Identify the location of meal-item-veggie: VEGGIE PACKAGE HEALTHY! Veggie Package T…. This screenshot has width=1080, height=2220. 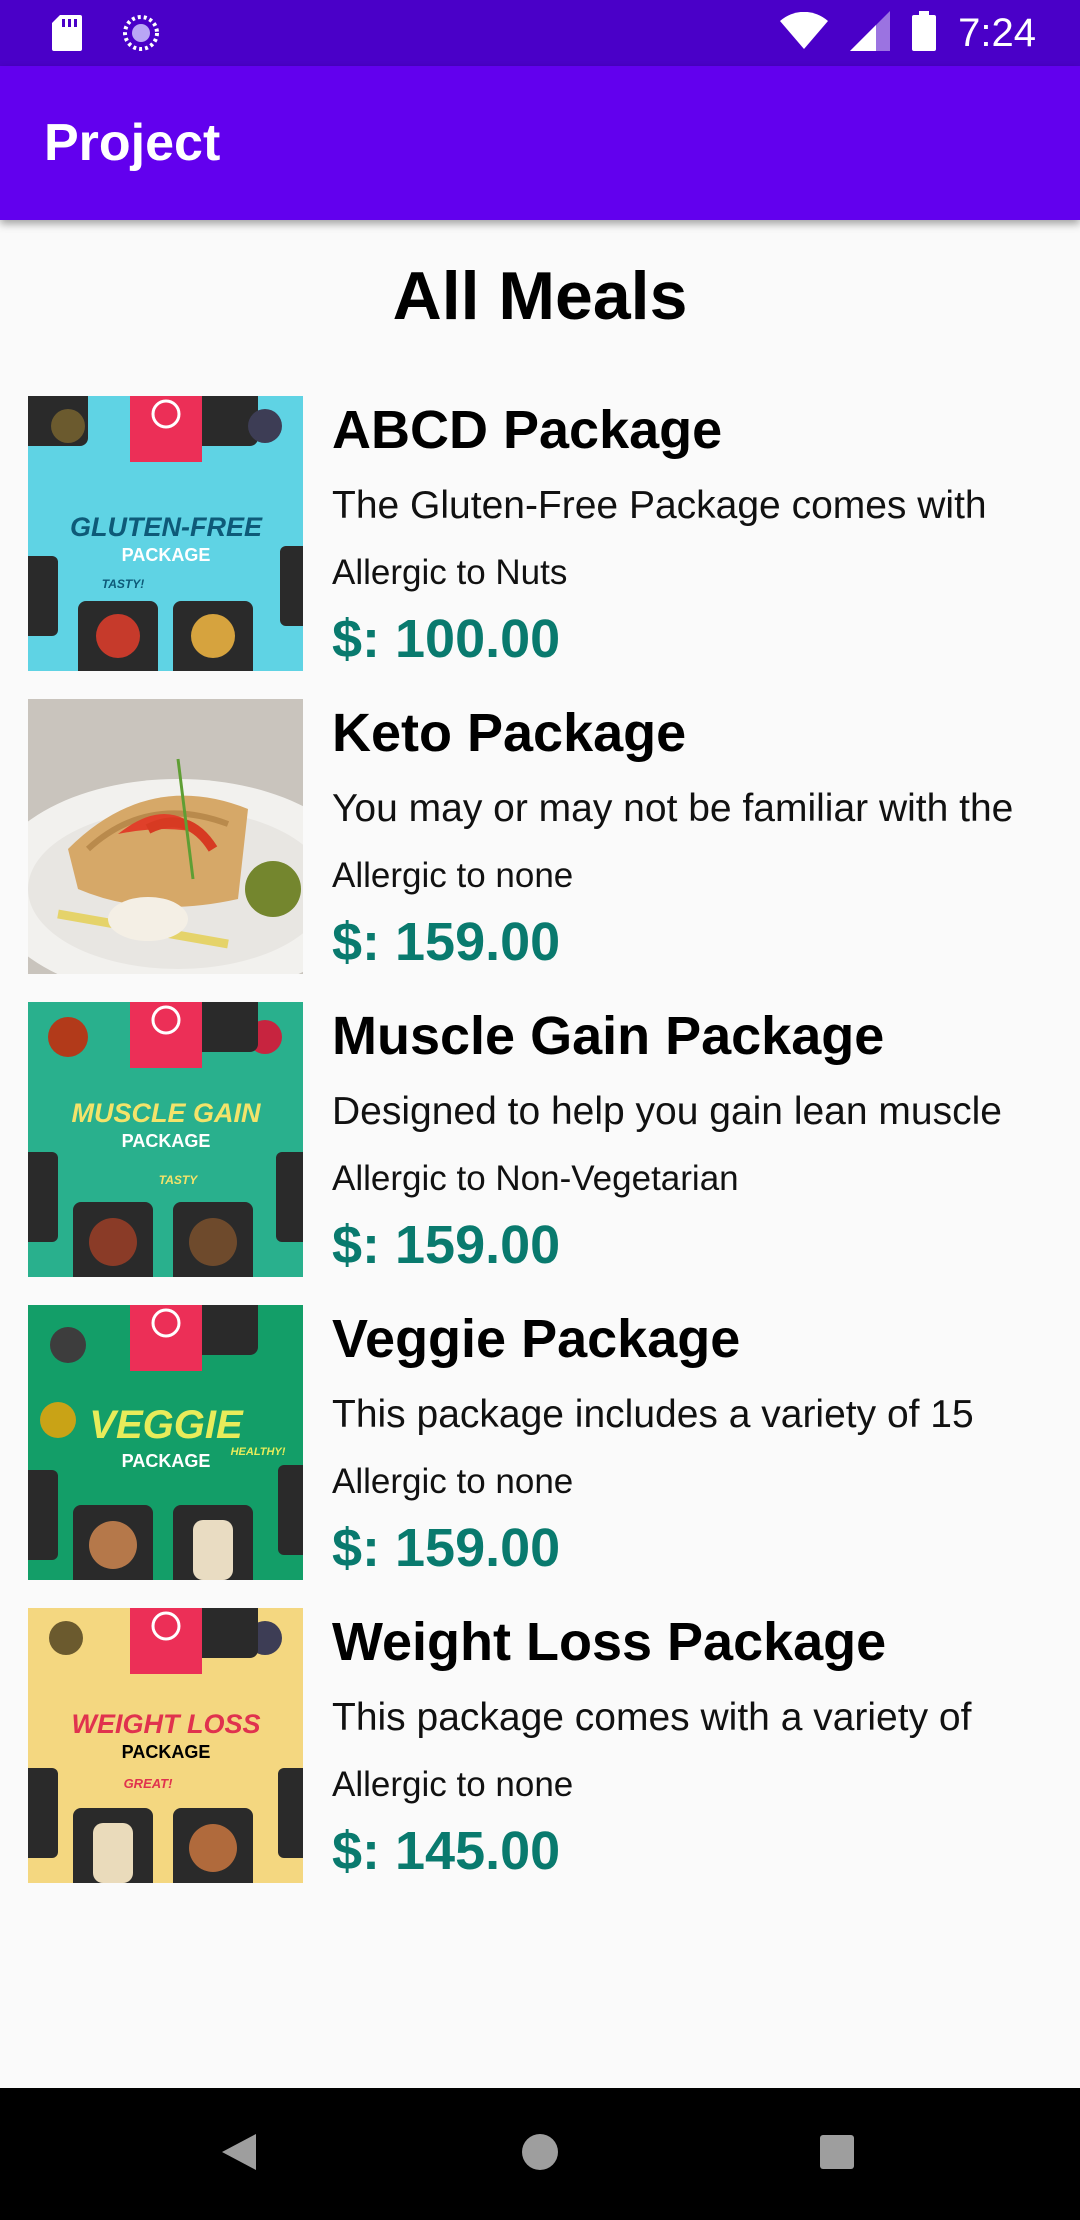
(540, 1456).